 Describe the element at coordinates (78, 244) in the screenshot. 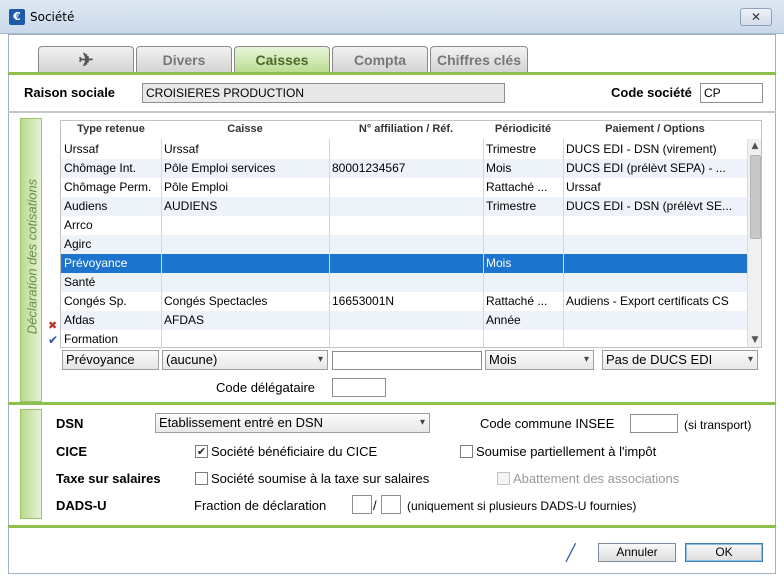

I see `table-cell-type: Agirc` at that location.